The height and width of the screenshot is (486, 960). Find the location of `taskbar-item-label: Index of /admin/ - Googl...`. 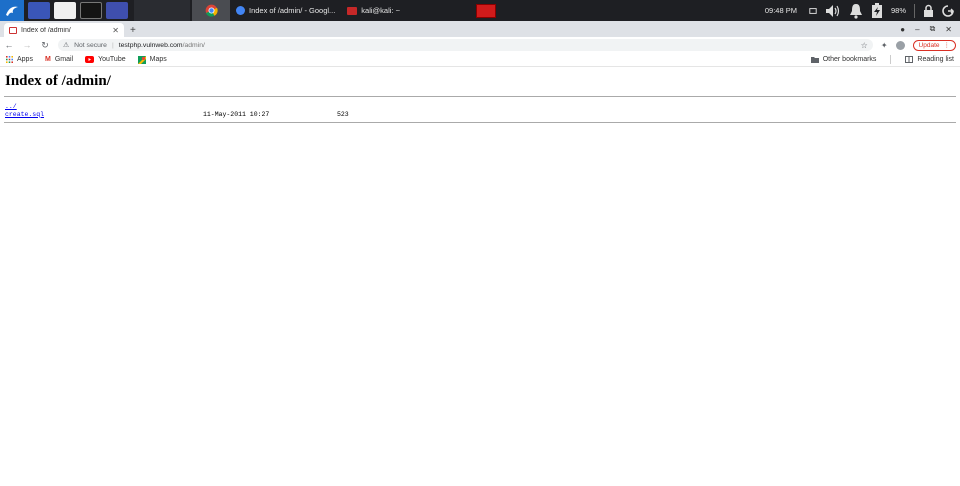

taskbar-item-label: Index of /admin/ - Googl... is located at coordinates (292, 10).